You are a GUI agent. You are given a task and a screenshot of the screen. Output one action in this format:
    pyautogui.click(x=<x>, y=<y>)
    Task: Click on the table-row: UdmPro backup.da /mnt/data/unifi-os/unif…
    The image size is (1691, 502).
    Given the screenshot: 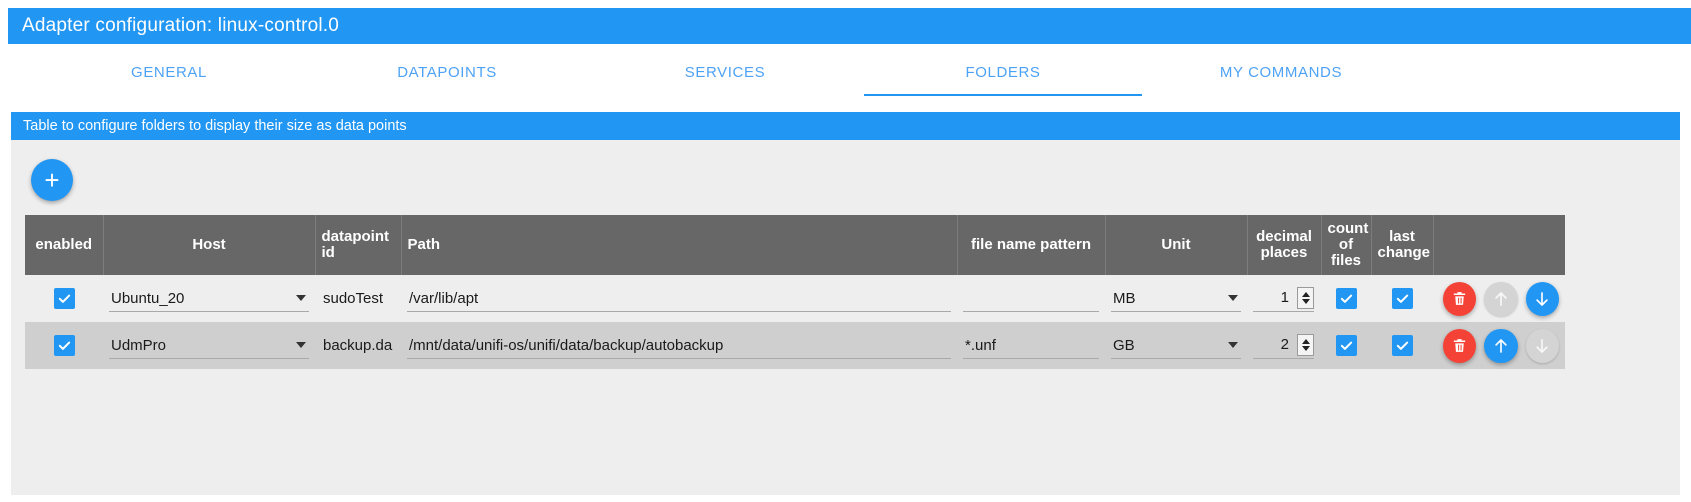 What is the action you would take?
    pyautogui.click(x=795, y=345)
    